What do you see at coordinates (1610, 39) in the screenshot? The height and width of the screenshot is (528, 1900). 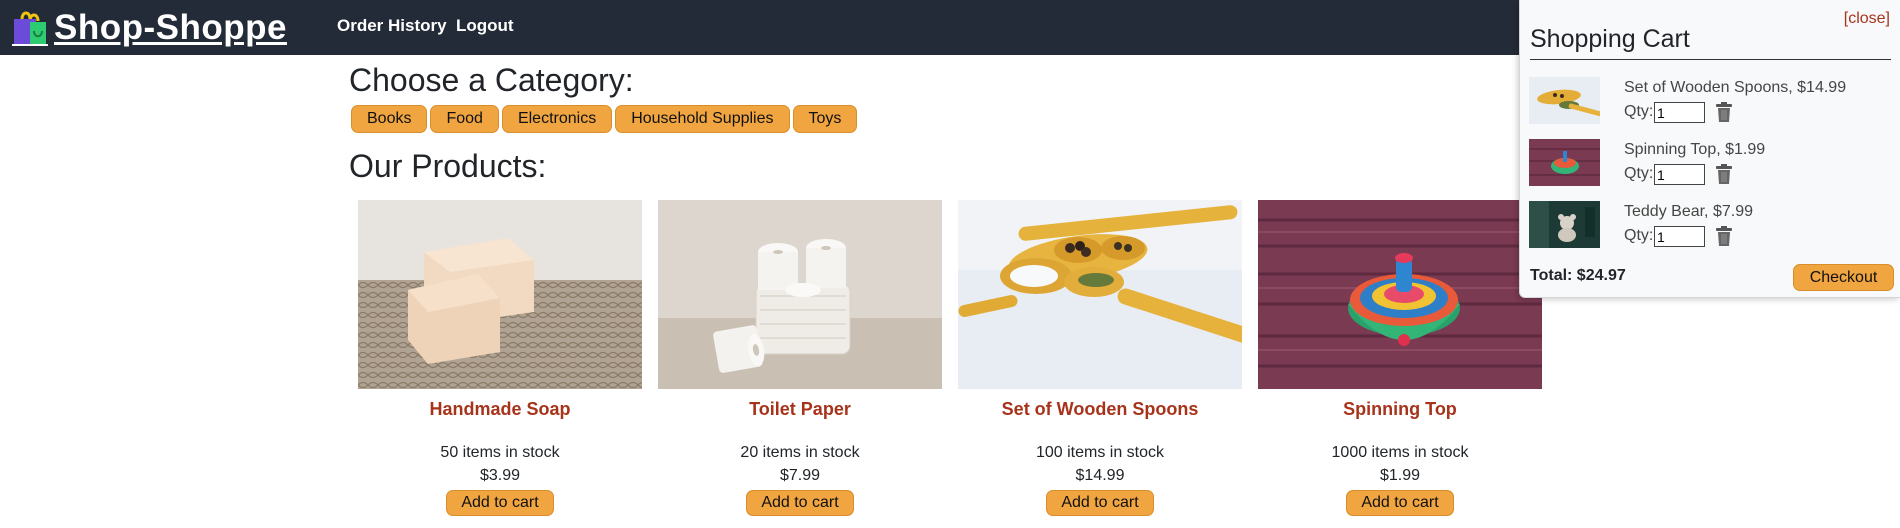 I see `cart-title: Shopping Cart` at bounding box center [1610, 39].